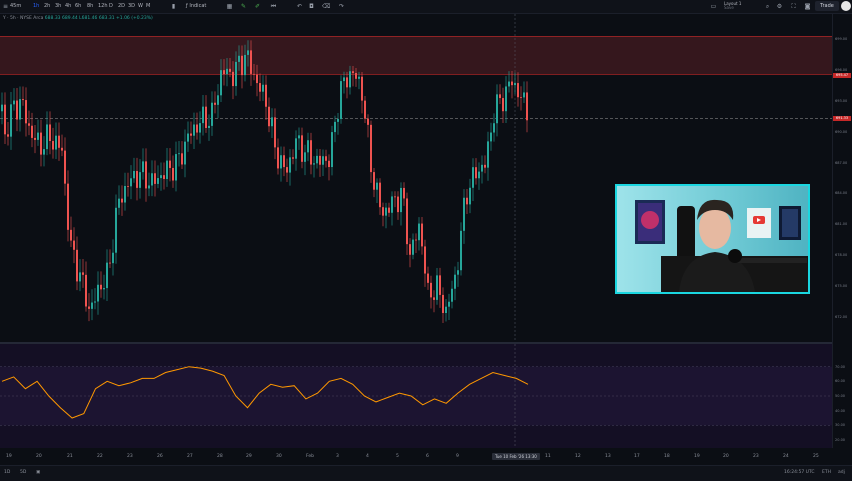 This screenshot has height=481, width=852. I want to click on pencil-icon: ✎, so click(243, 6).